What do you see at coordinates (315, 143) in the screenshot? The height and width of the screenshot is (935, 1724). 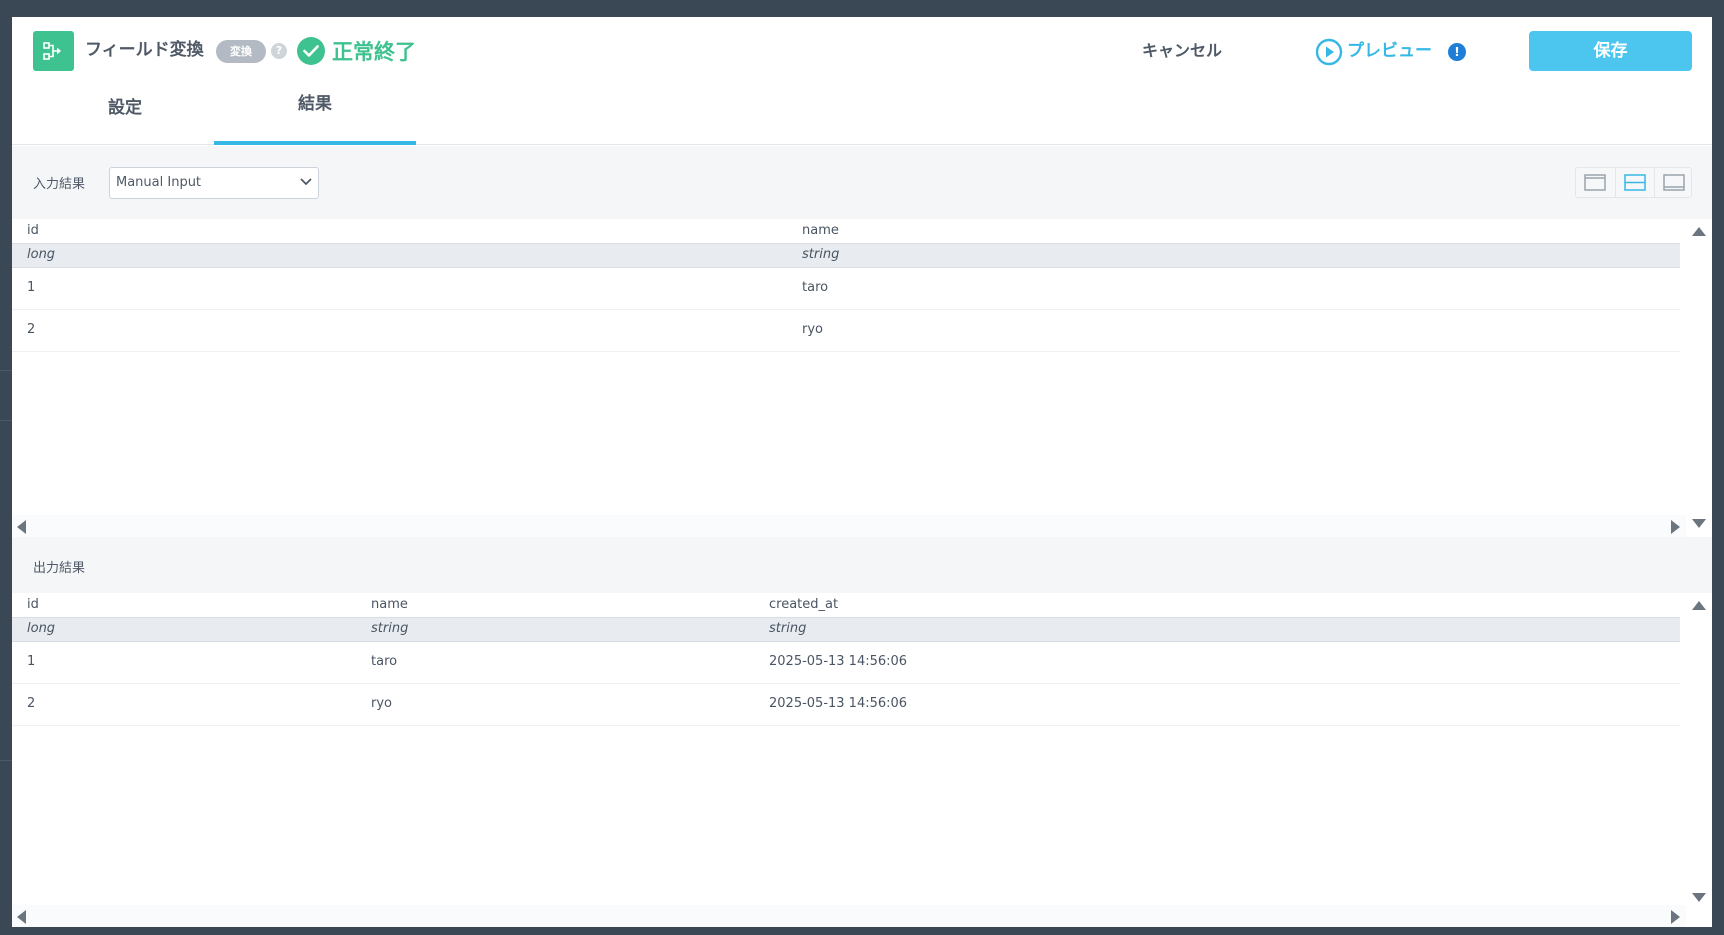 I see `active-tab-indicator` at bounding box center [315, 143].